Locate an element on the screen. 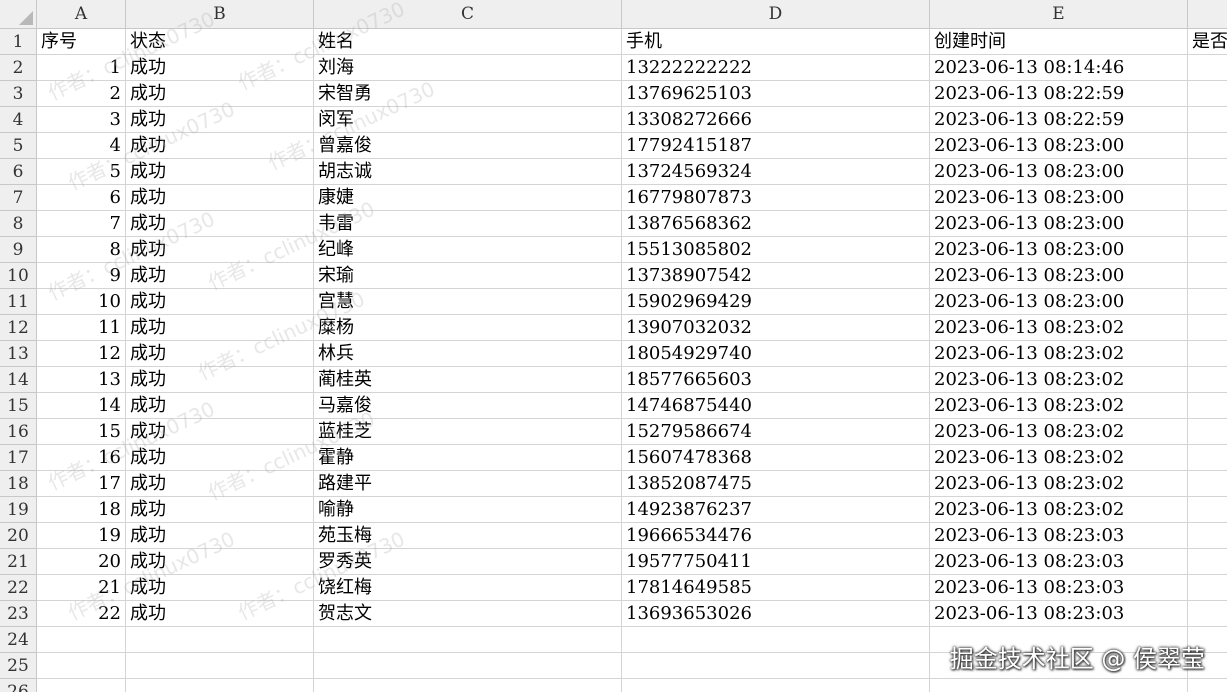  table-cell: 糜杨 is located at coordinates (468, 328).